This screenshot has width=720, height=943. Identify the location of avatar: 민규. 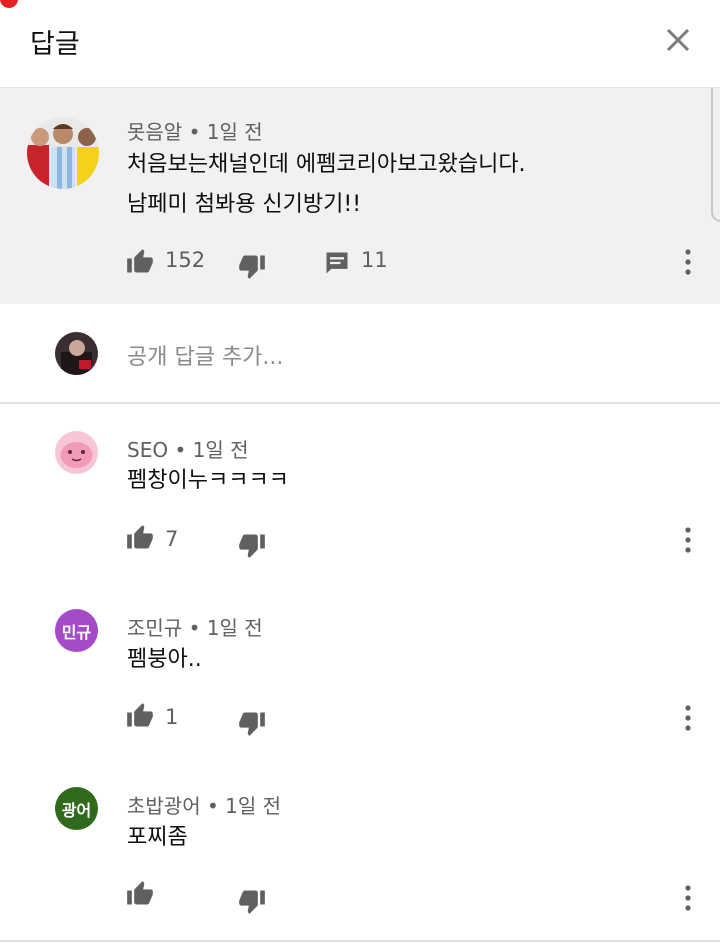
(76, 630).